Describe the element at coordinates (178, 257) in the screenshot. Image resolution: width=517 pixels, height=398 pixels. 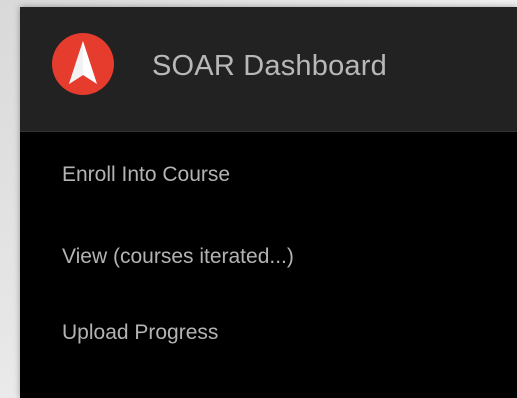
I see `menu-item-view-courses: View (courses iterated...)` at that location.